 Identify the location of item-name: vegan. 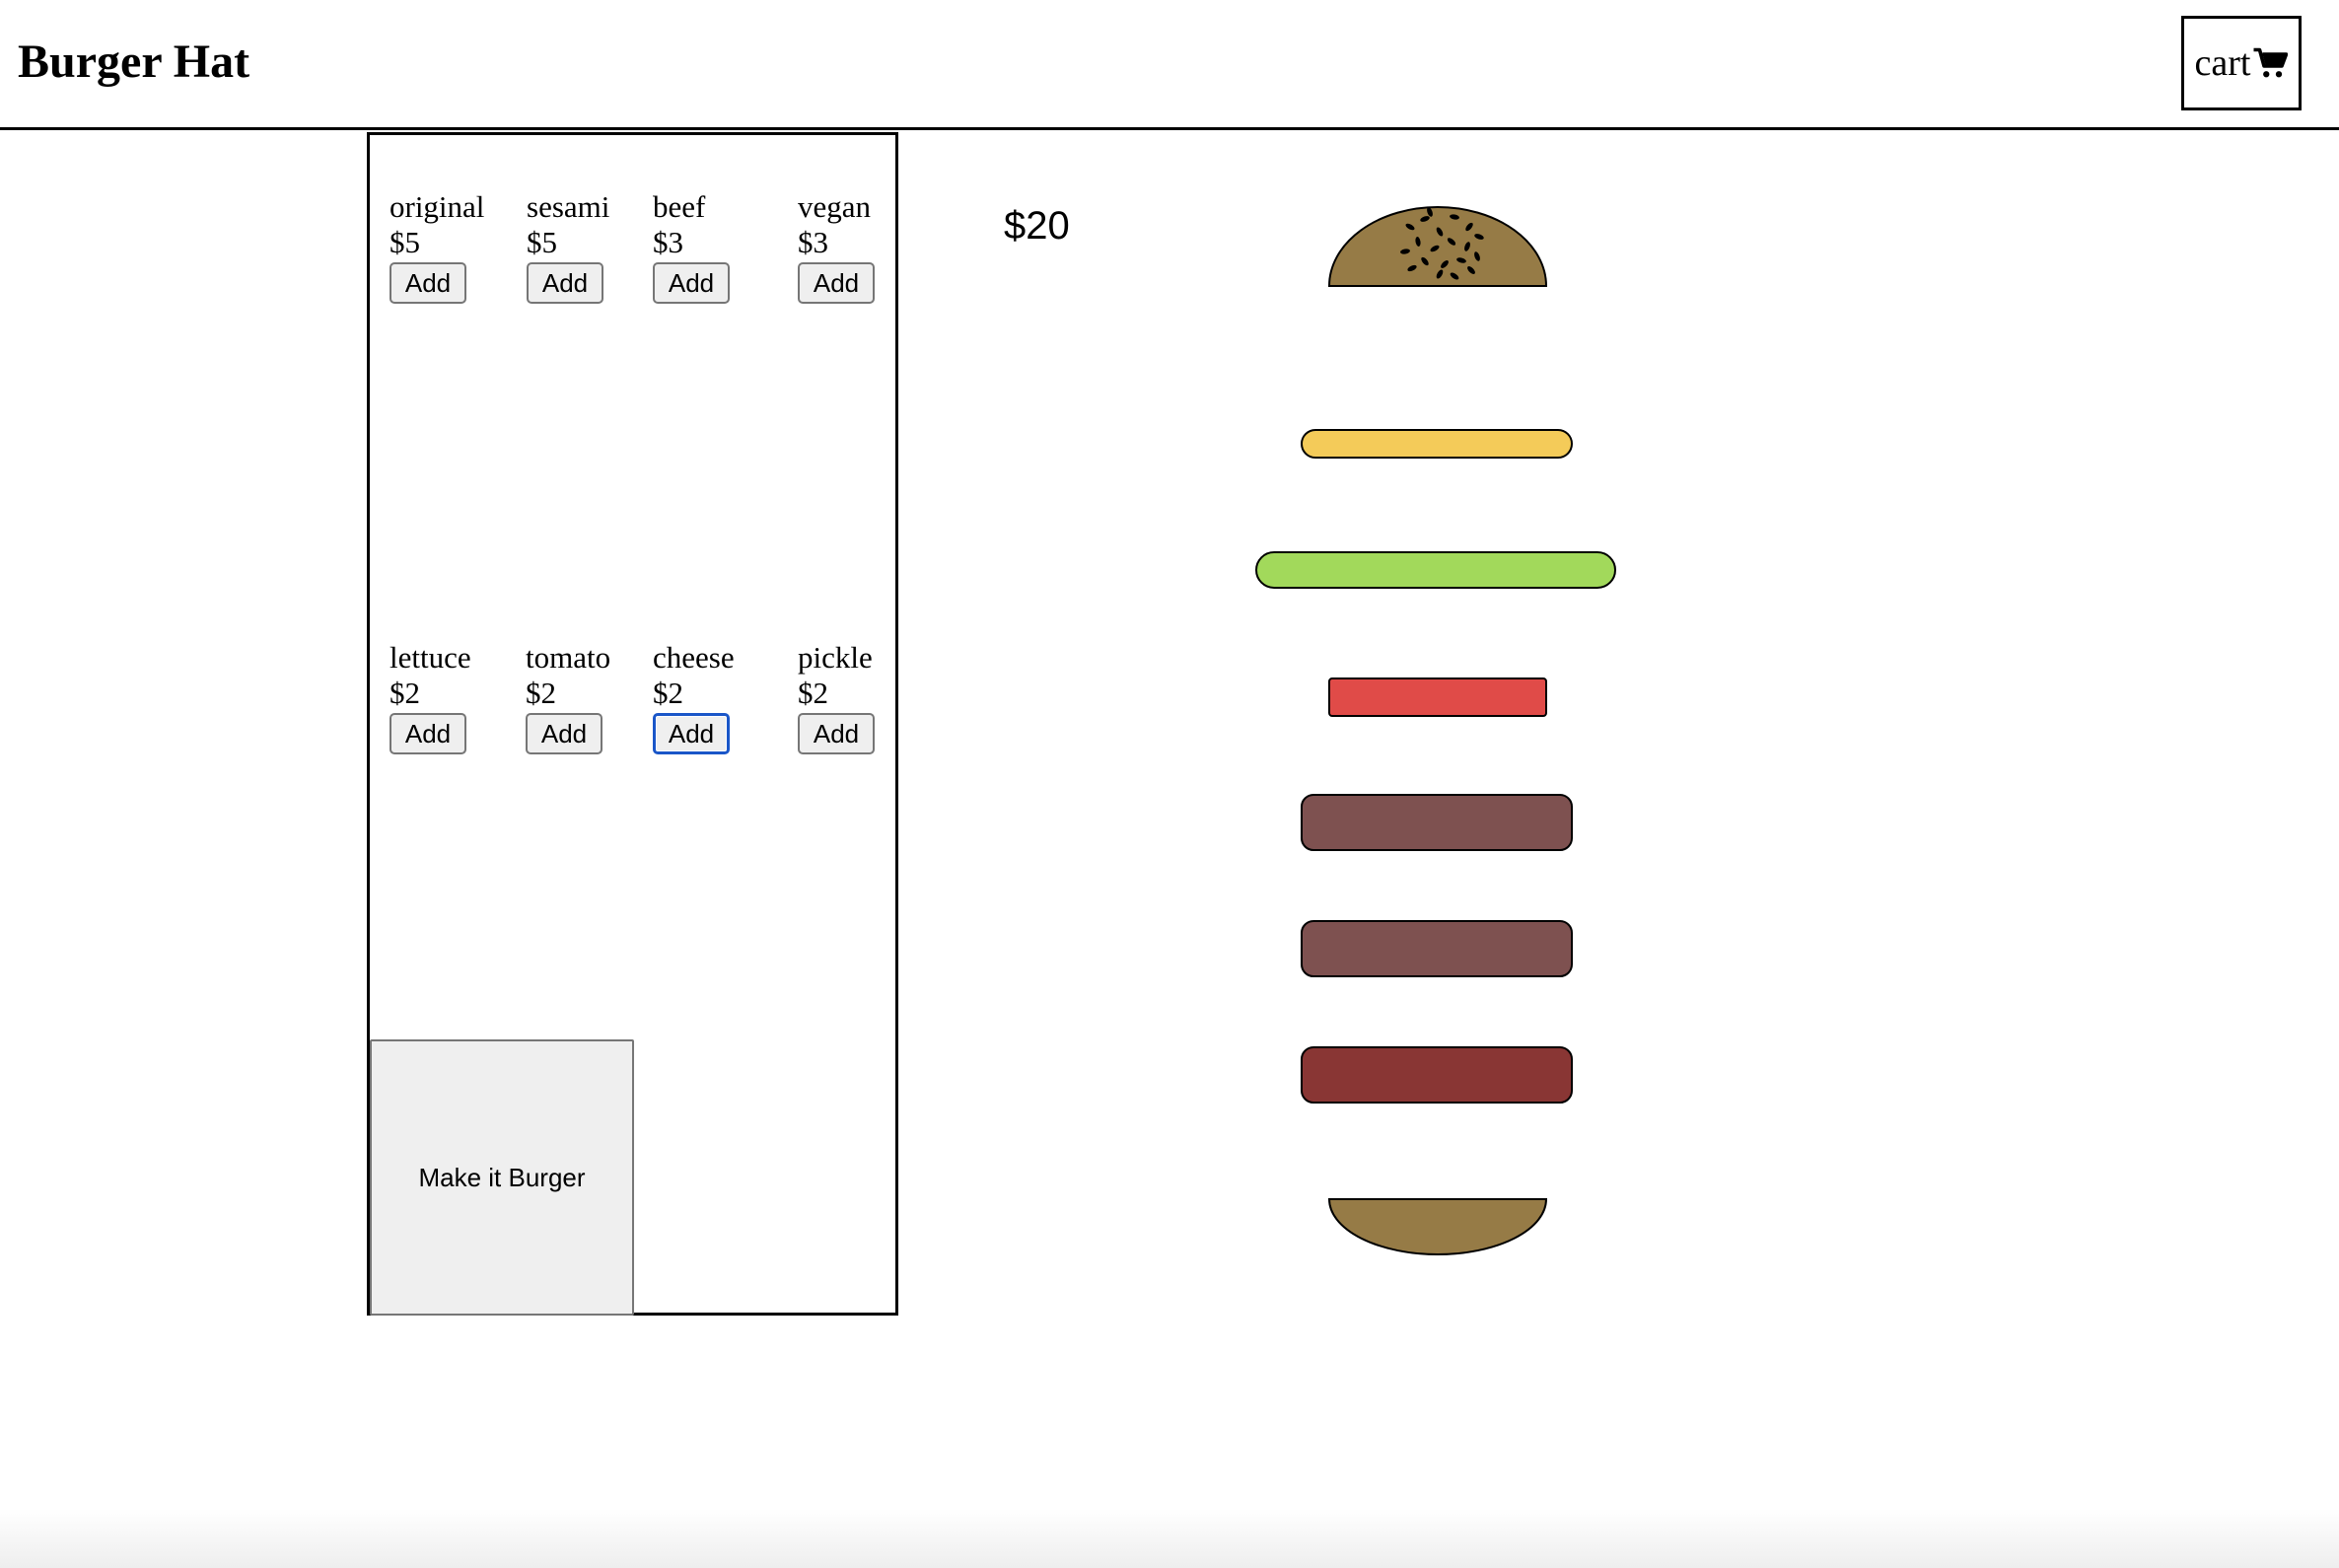
(835, 206).